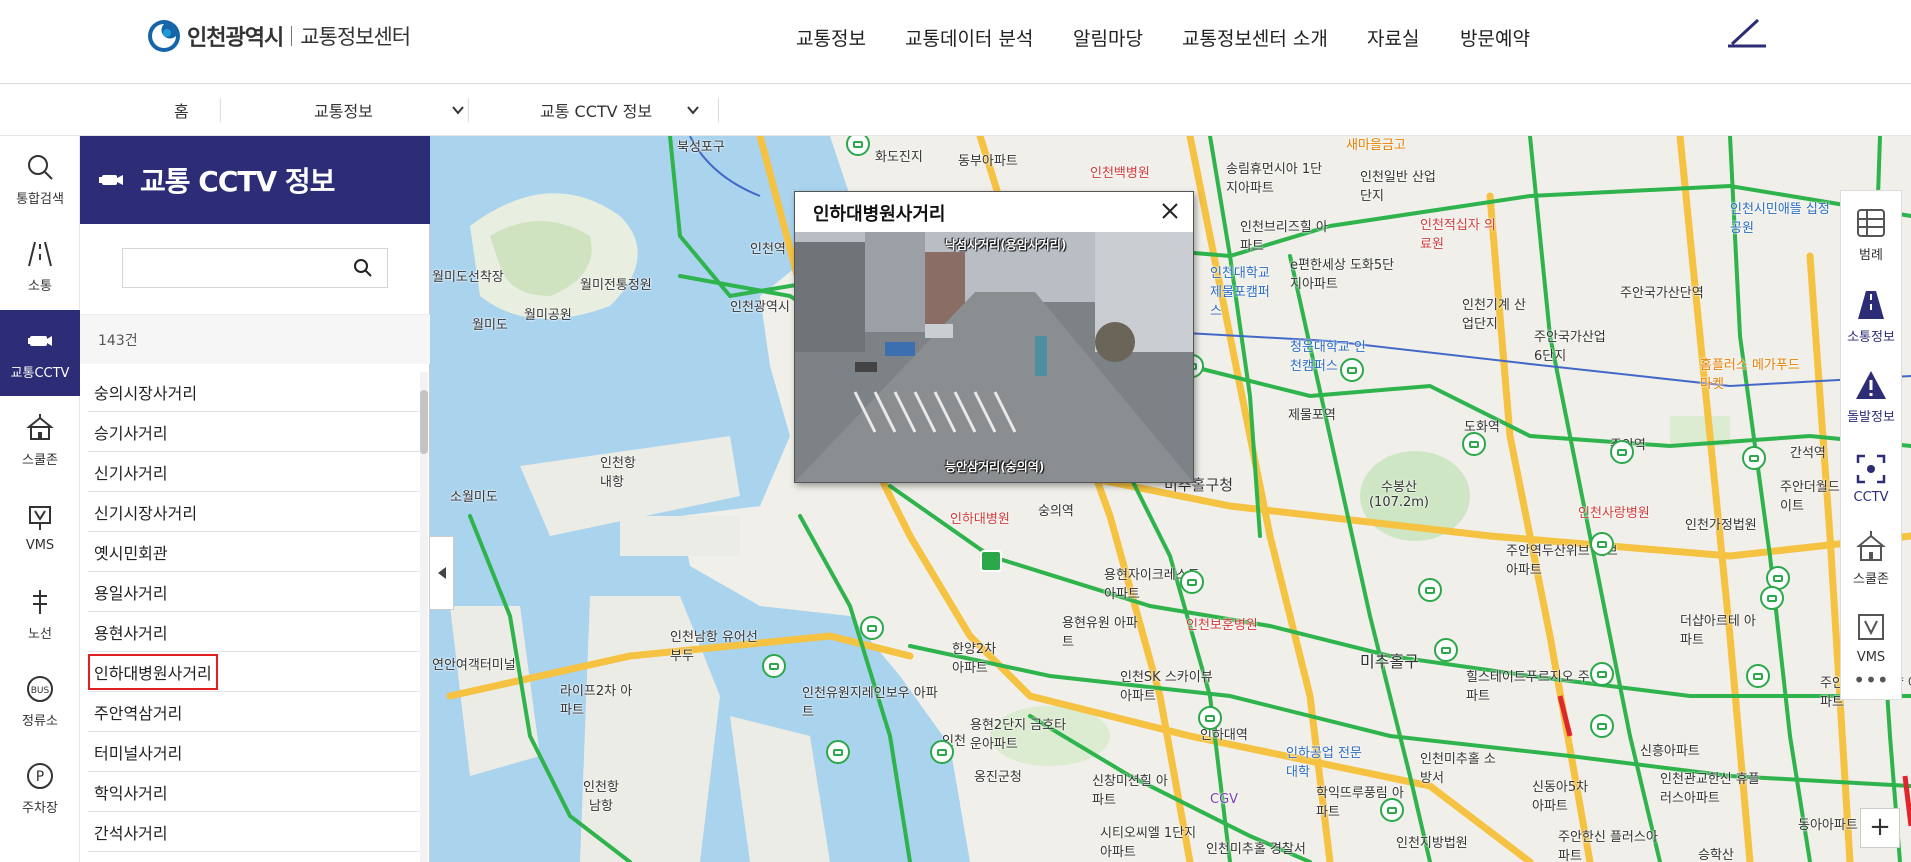 The height and width of the screenshot is (862, 1911). What do you see at coordinates (1871, 545) in the screenshot?
I see `school-icon` at bounding box center [1871, 545].